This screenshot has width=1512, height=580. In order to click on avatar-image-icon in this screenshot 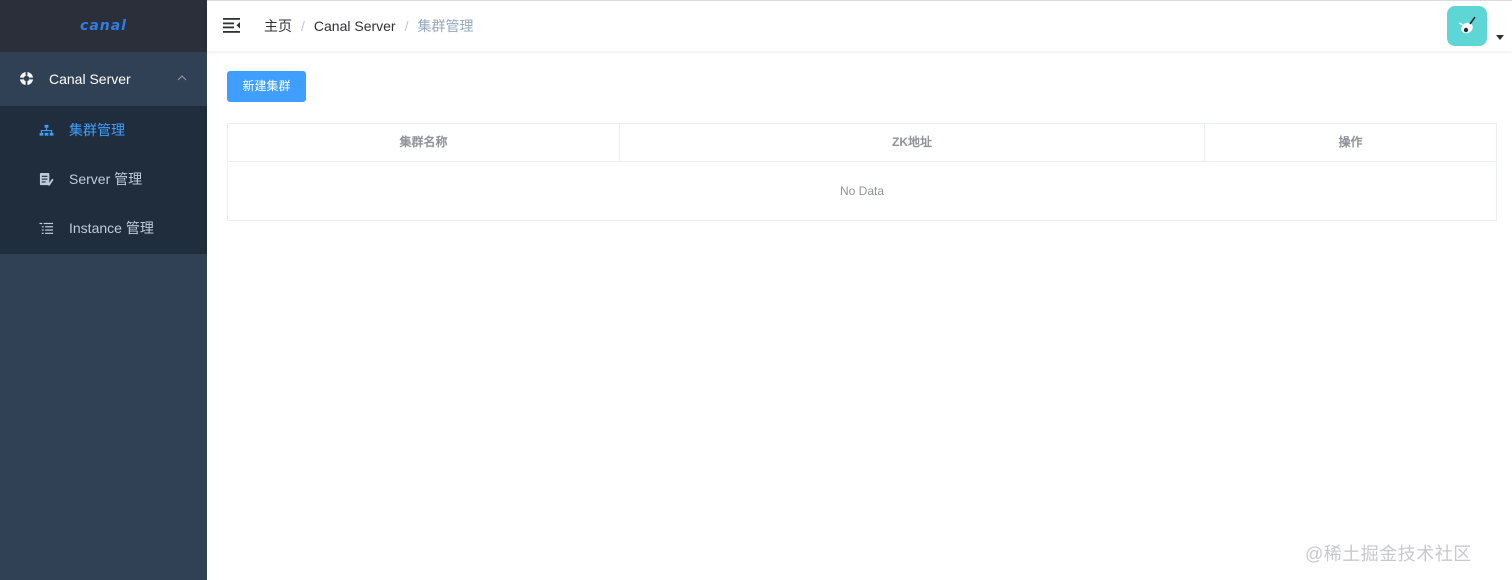, I will do `click(1467, 25)`.